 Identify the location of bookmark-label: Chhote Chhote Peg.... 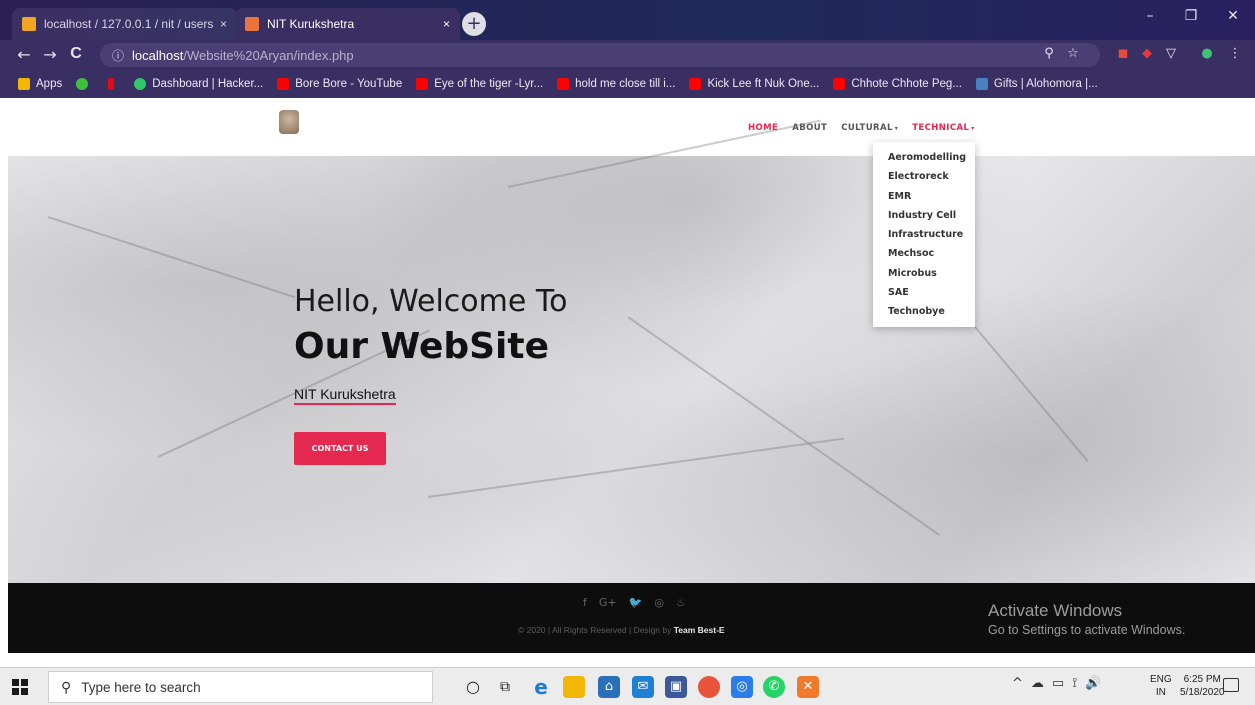
(906, 84).